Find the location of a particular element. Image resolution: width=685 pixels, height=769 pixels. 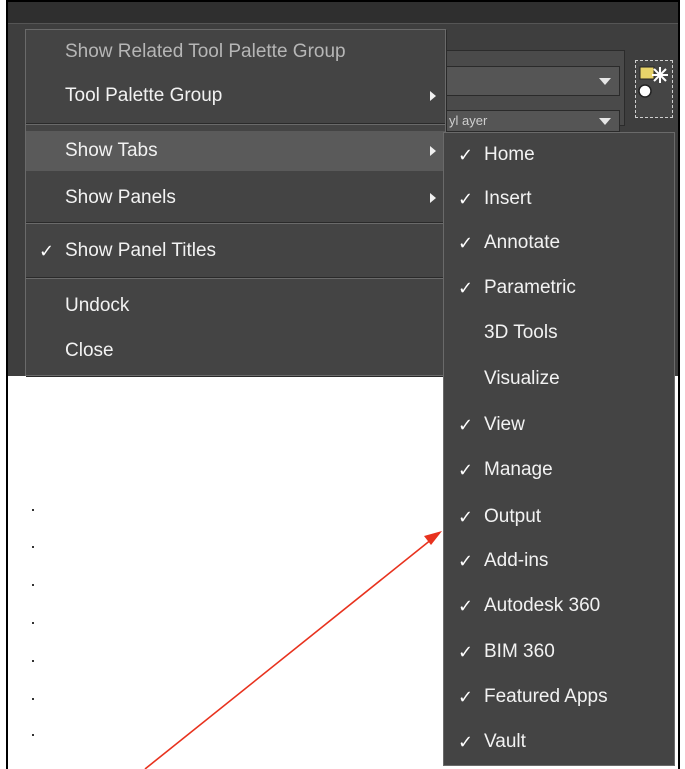

dropdown-value: yl ayer is located at coordinates (468, 120).